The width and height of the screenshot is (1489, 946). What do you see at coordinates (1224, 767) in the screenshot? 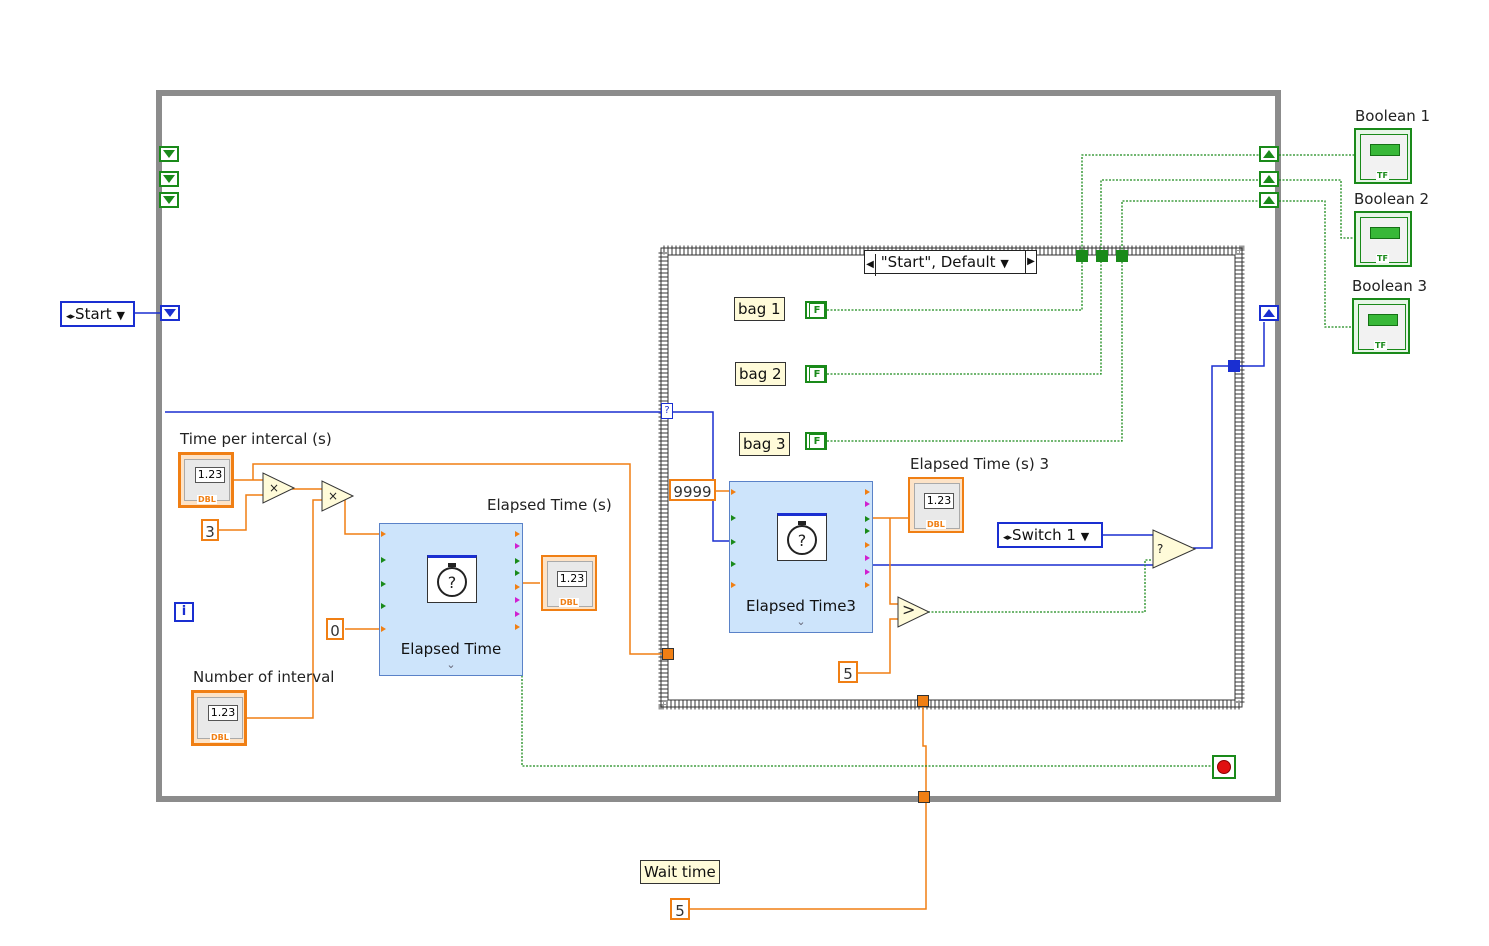
I see `loop-stop-terminal` at bounding box center [1224, 767].